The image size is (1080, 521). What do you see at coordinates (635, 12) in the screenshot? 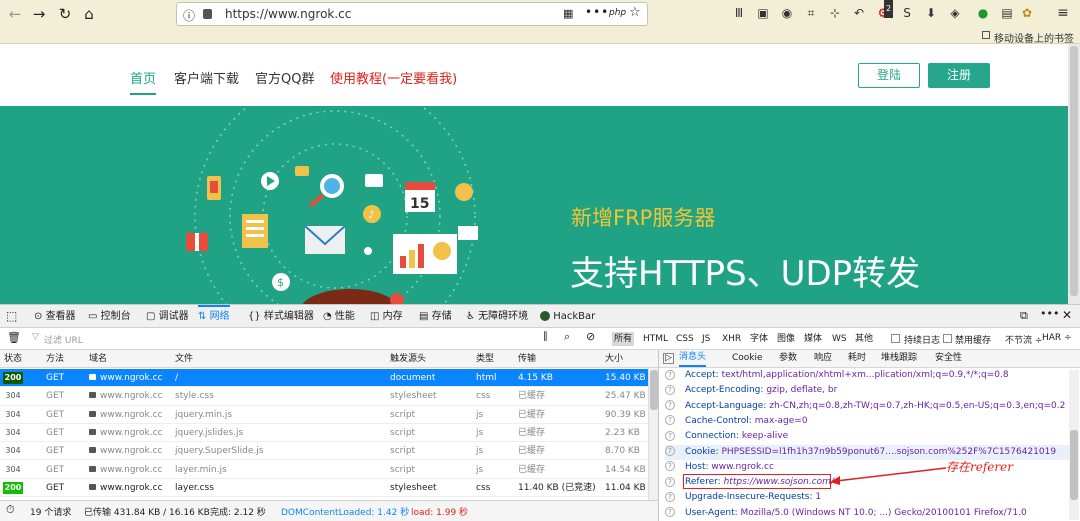
I see `bookmark-star-icon: ☆` at bounding box center [635, 12].